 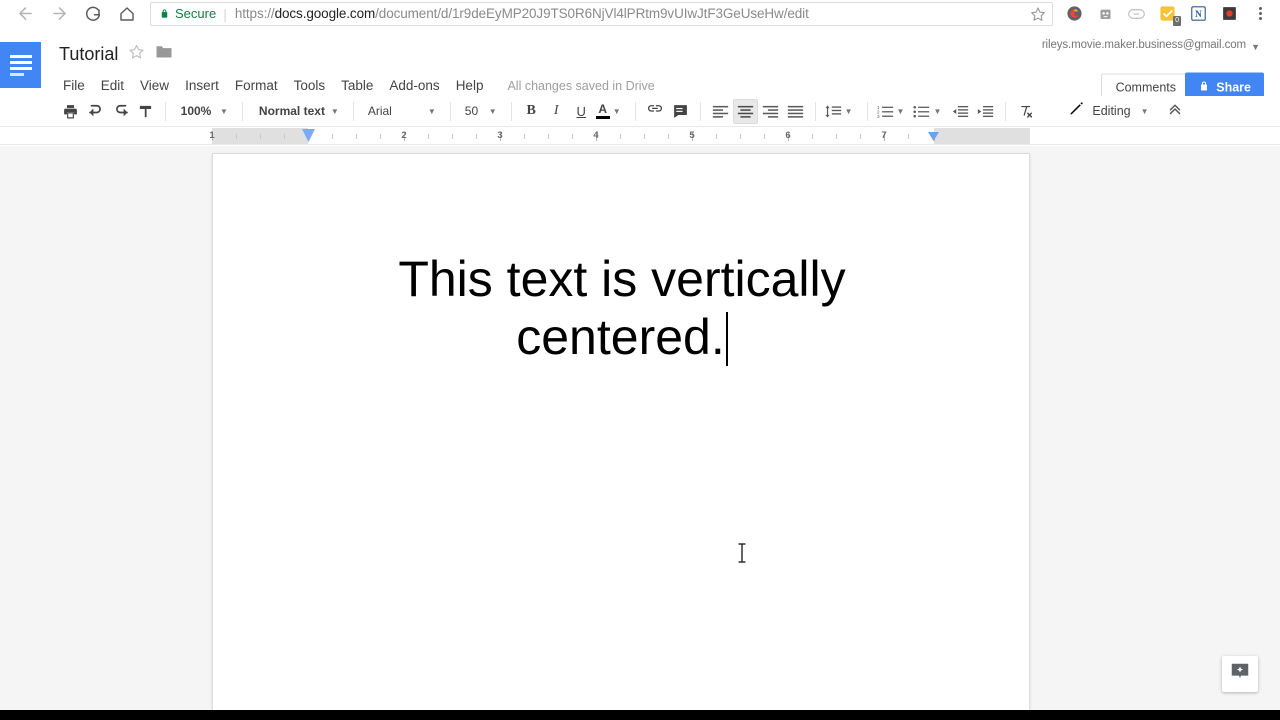 What do you see at coordinates (581, 111) in the screenshot?
I see `underline-button: U` at bounding box center [581, 111].